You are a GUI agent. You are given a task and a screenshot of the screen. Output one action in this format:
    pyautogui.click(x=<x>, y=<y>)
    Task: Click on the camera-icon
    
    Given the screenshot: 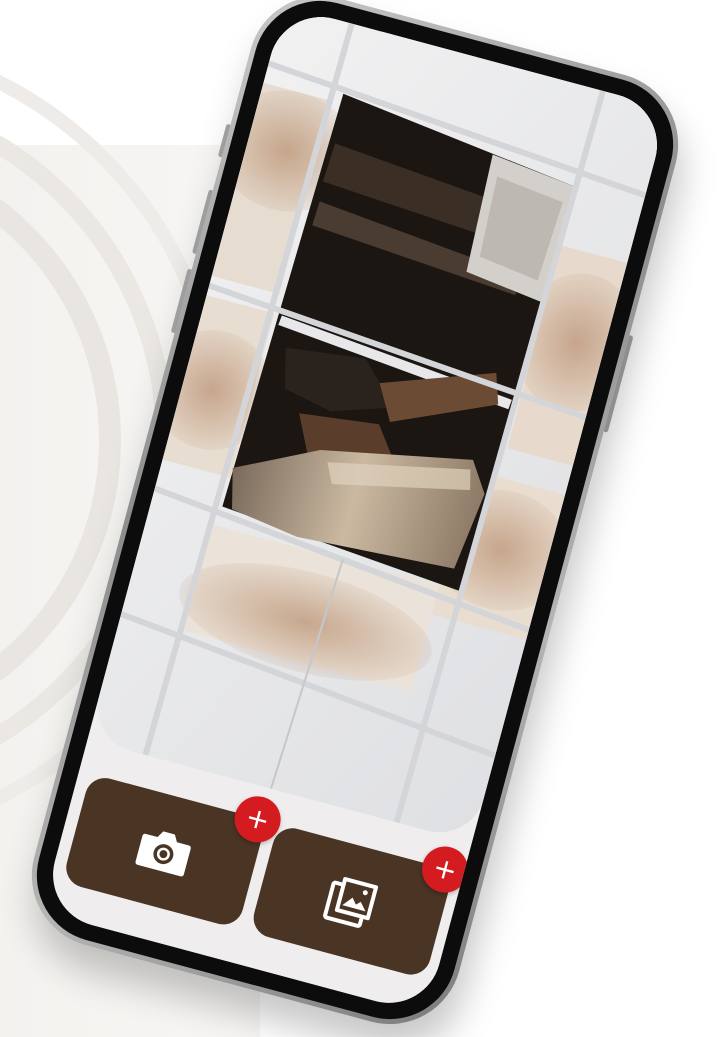 What is the action you would take?
    pyautogui.click(x=163, y=854)
    